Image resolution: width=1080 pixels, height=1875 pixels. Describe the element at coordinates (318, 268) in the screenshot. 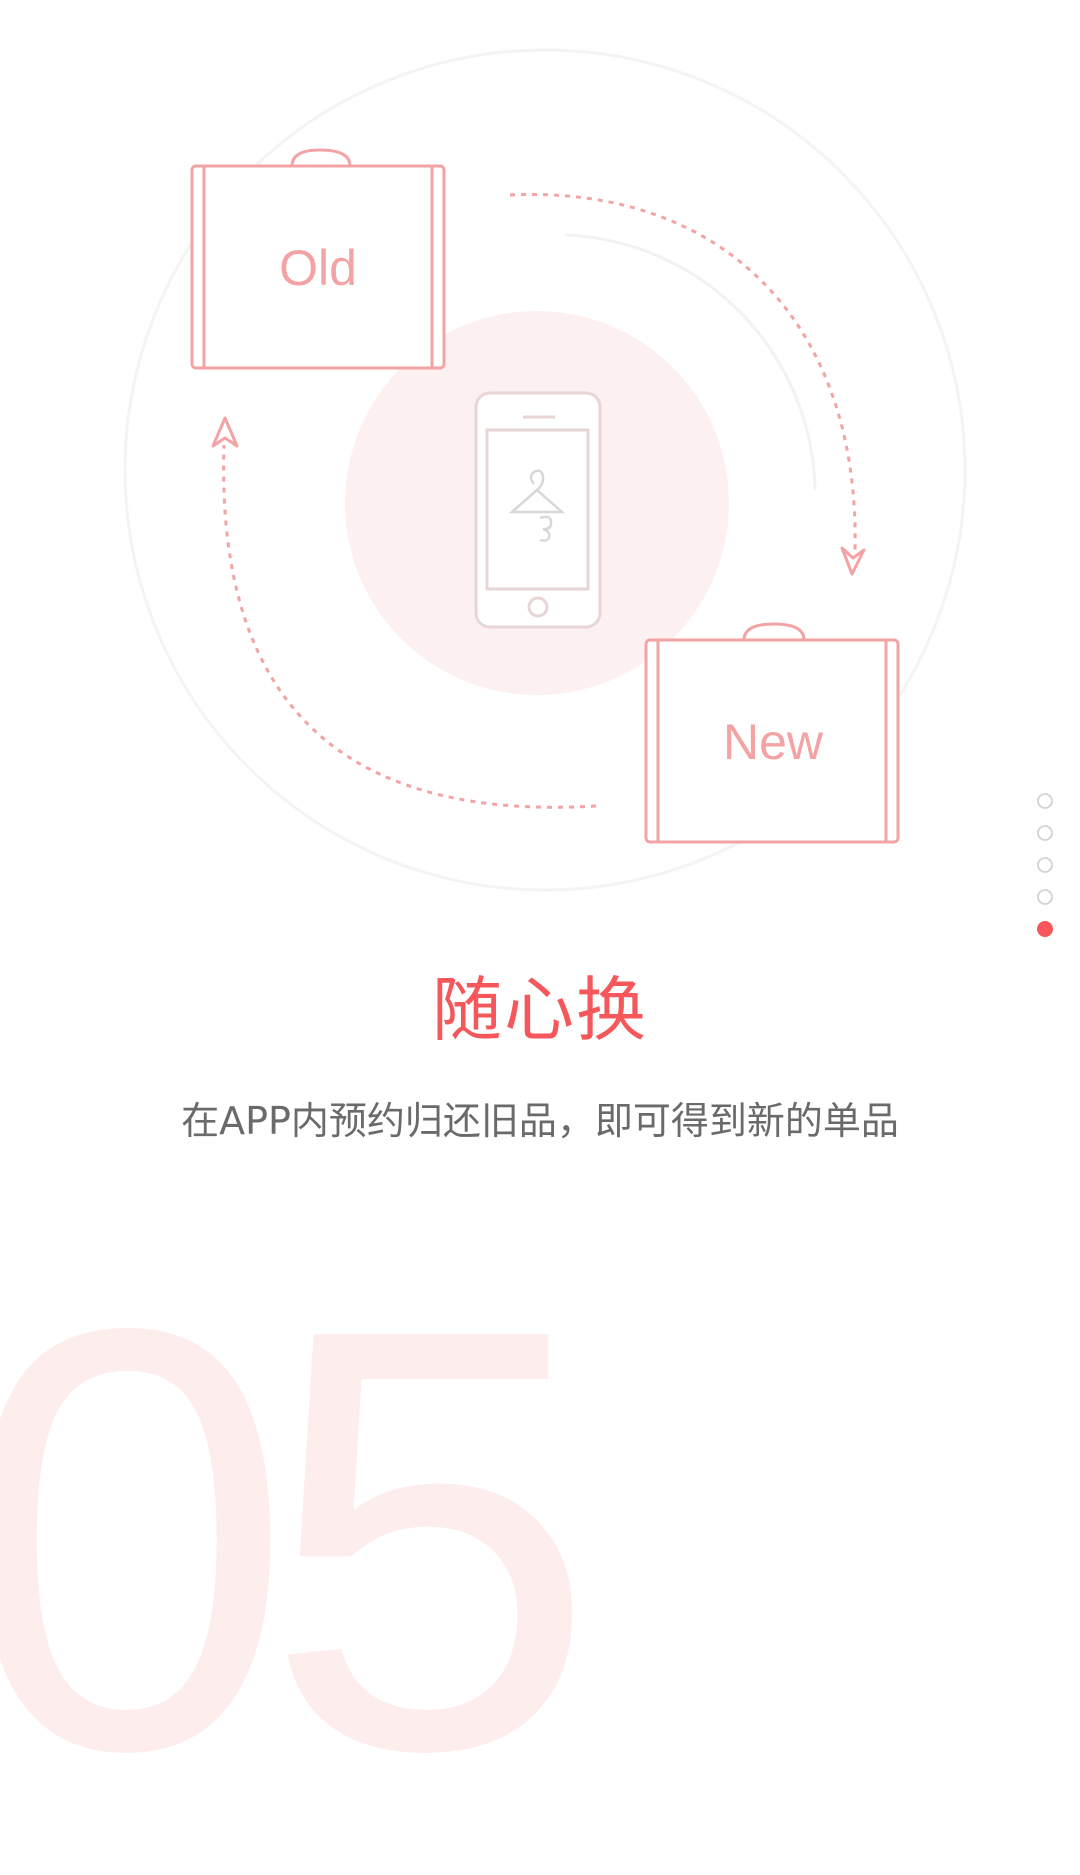

I see `old-bag-label: Old` at that location.